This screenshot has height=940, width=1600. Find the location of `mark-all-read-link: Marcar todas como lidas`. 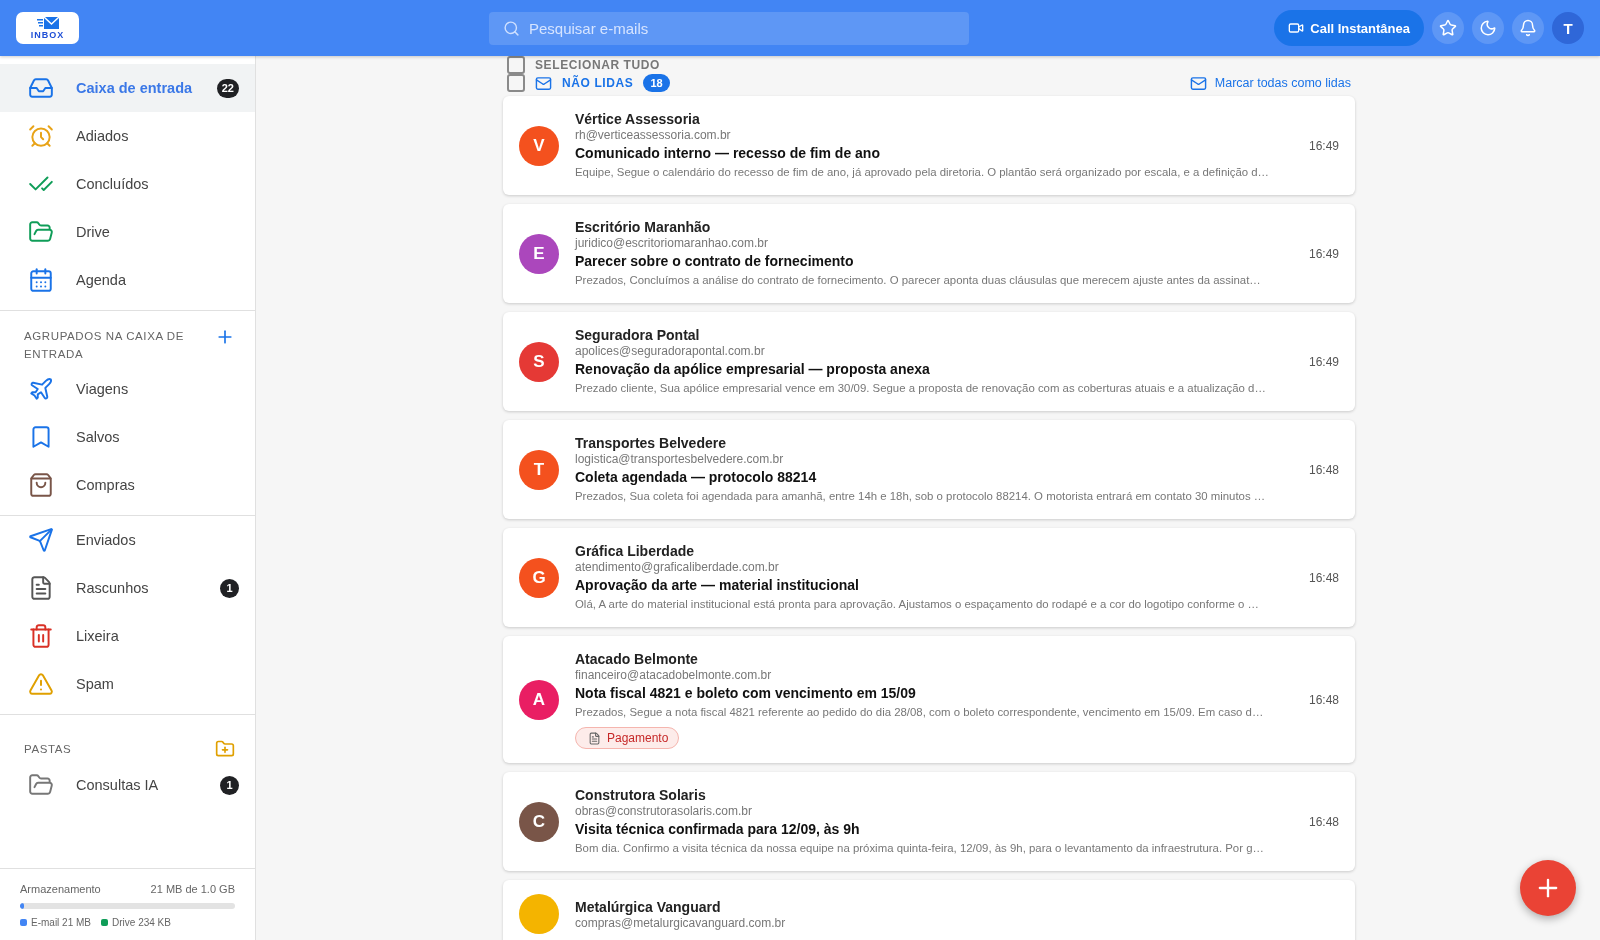

mark-all-read-link: Marcar todas como lidas is located at coordinates (1270, 83).